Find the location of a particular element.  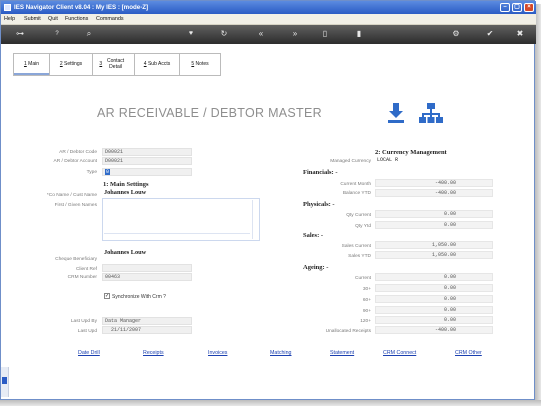

type-label: Type is located at coordinates (91, 172).